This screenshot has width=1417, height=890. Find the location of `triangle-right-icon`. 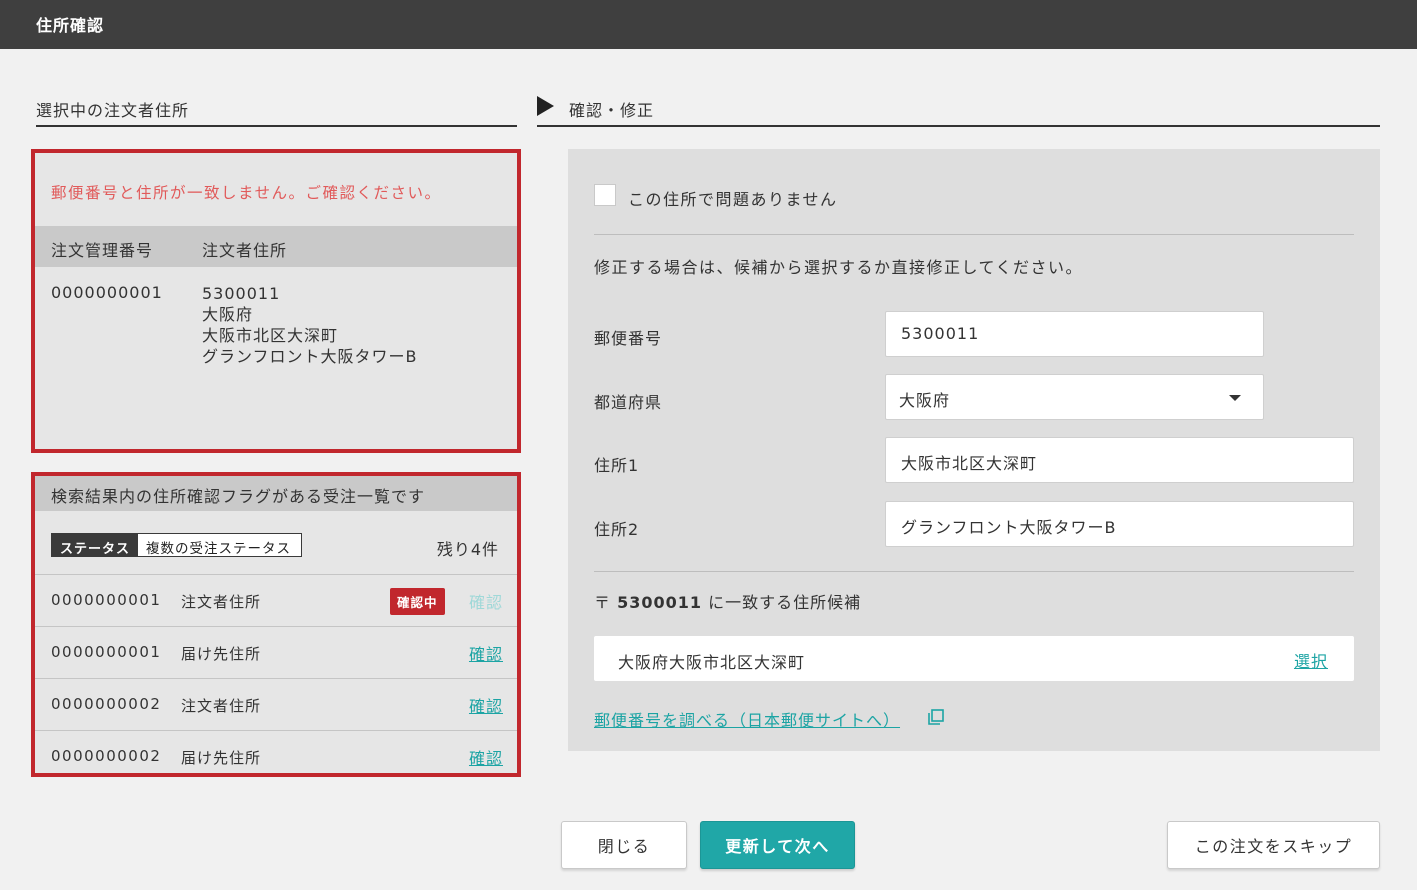

triangle-right-icon is located at coordinates (545, 106).